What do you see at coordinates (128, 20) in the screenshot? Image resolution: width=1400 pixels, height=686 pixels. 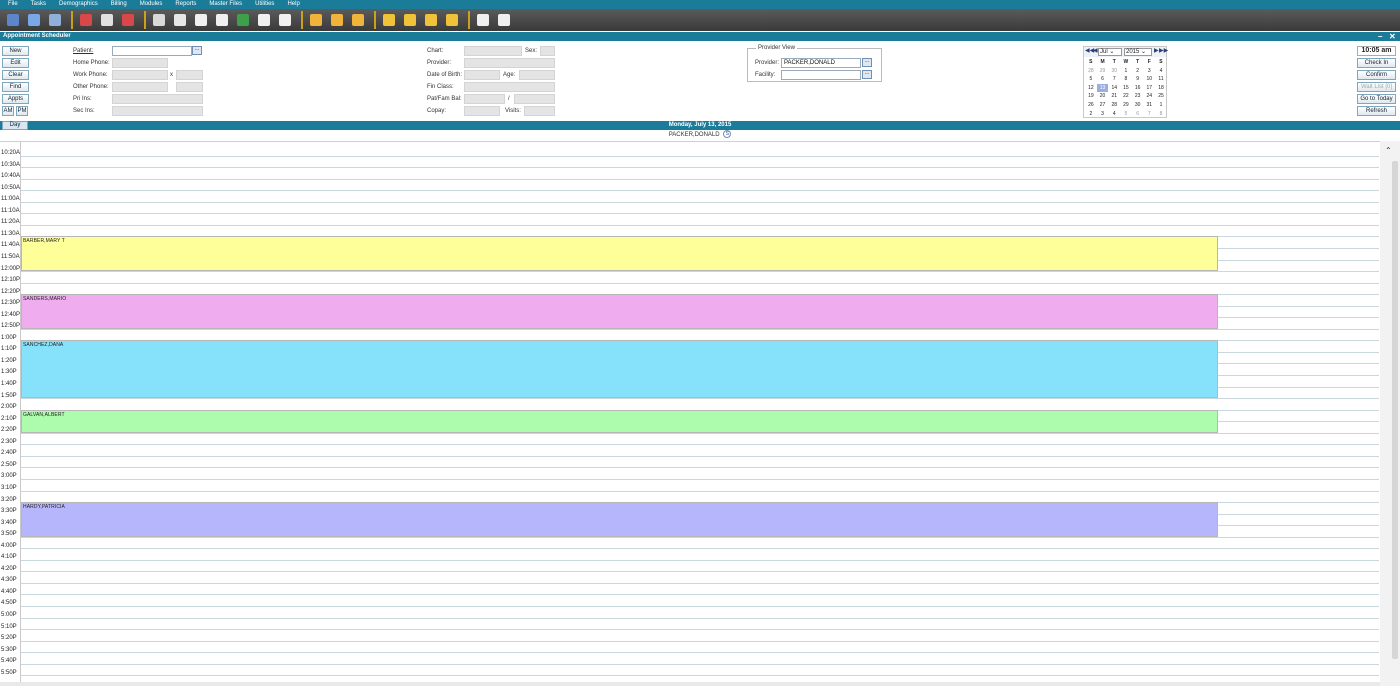 I see `user-remove-icon` at bounding box center [128, 20].